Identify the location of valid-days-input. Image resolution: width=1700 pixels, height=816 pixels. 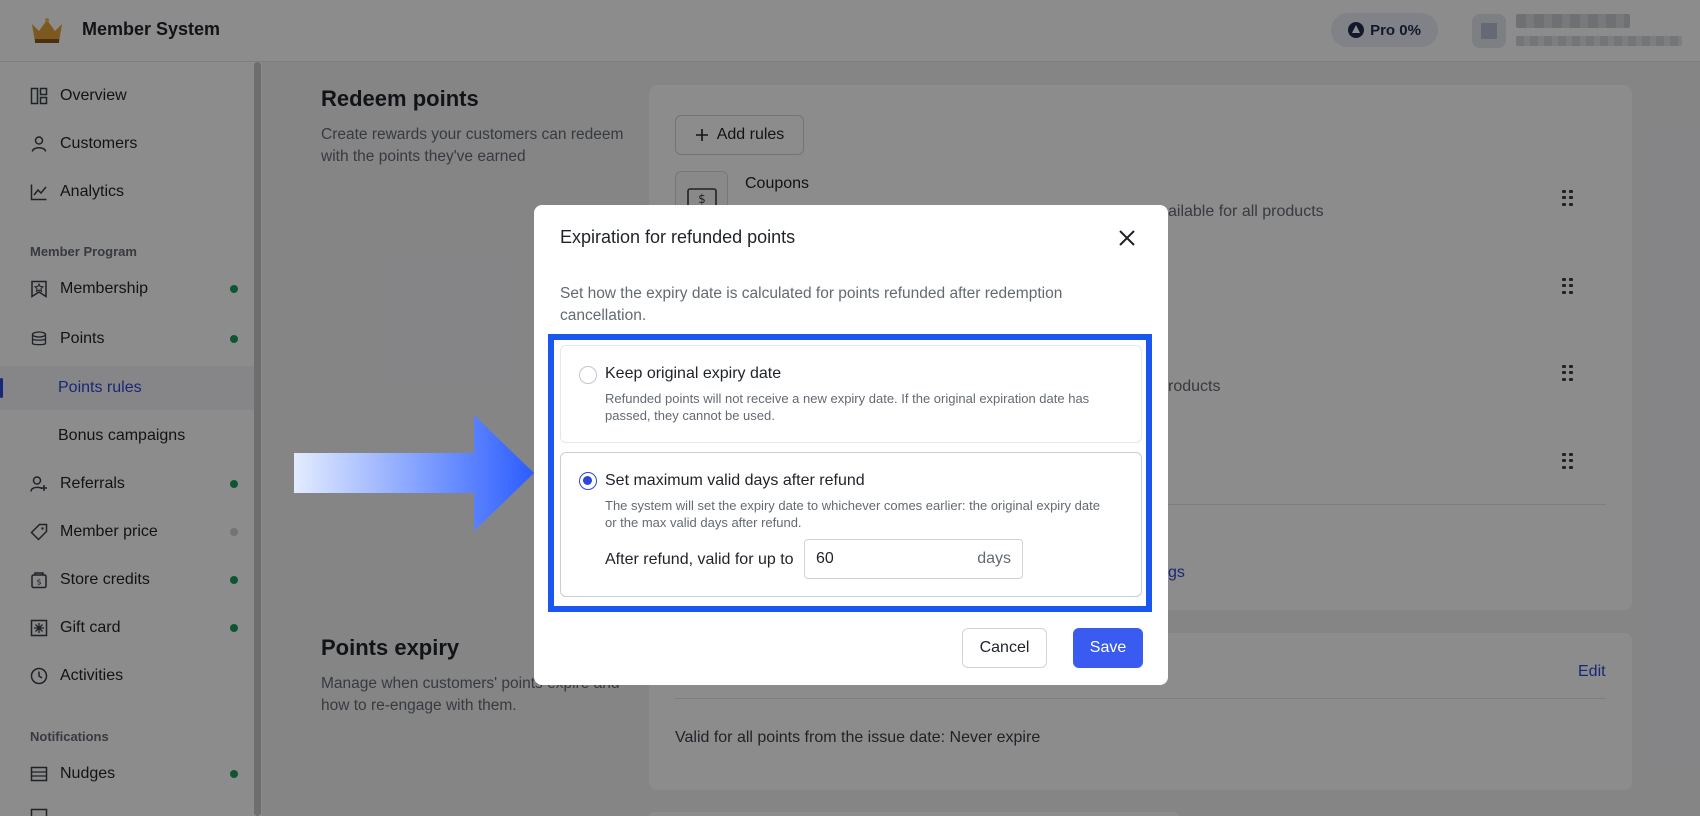
(886, 559).